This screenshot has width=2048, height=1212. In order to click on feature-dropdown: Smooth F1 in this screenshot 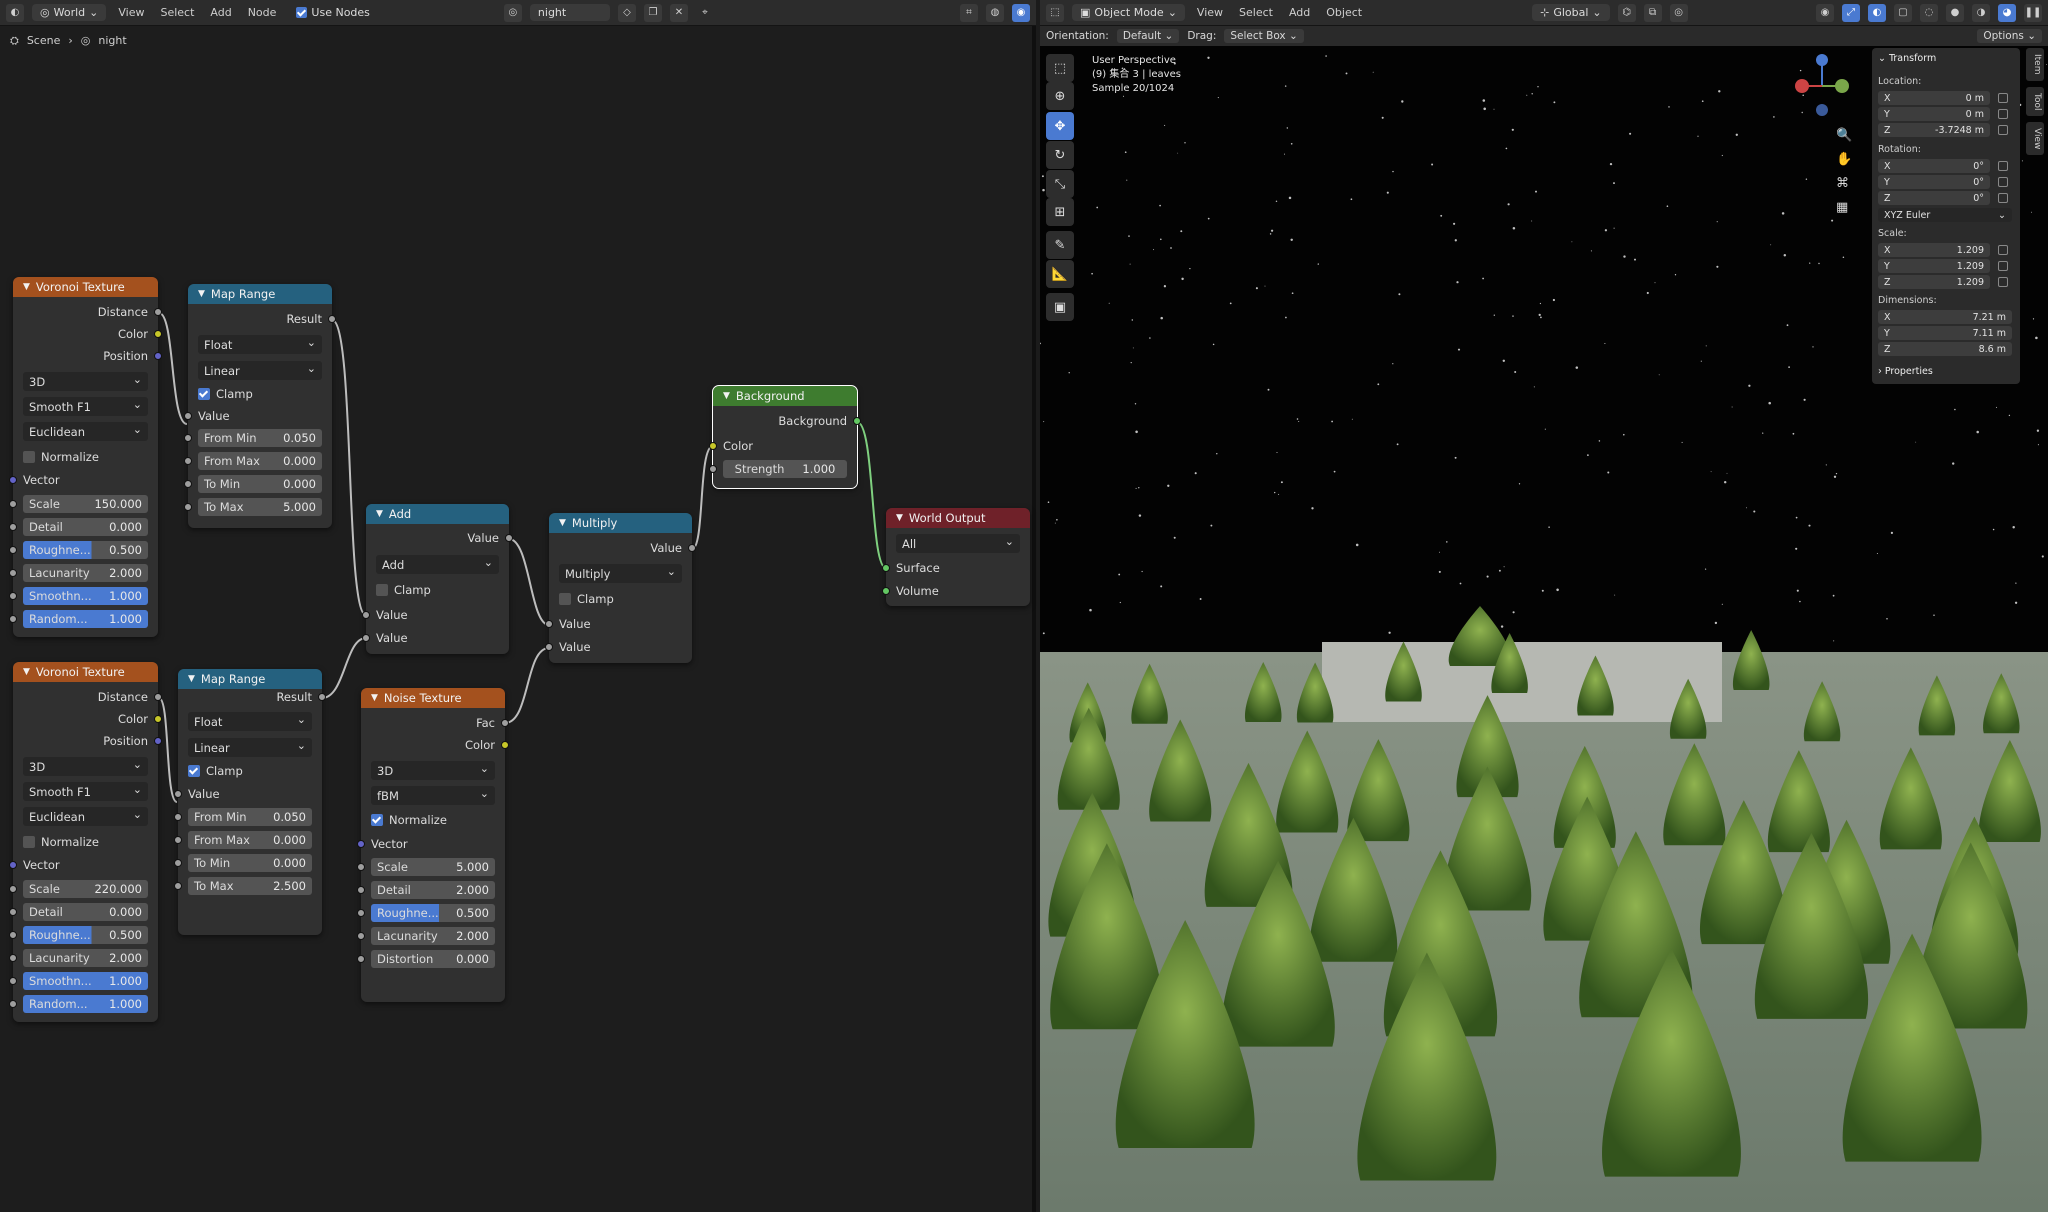, I will do `click(85, 791)`.